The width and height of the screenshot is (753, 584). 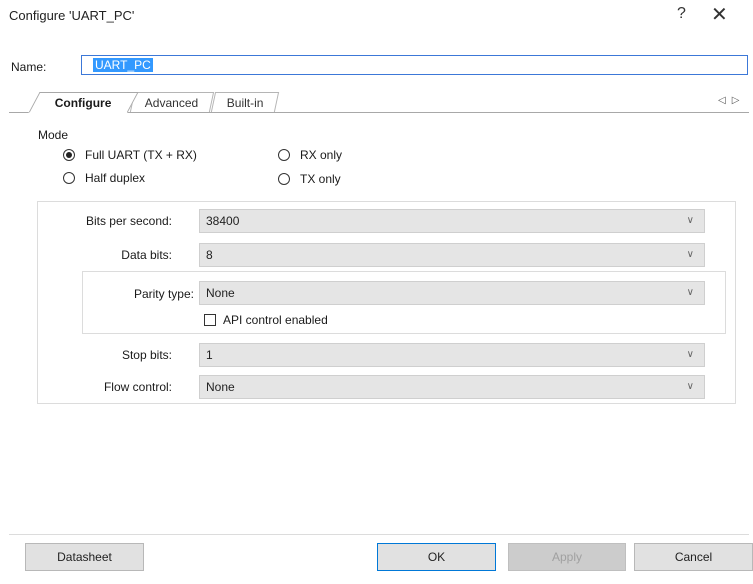 I want to click on flow-control-label: Flow control:, so click(x=137, y=387).